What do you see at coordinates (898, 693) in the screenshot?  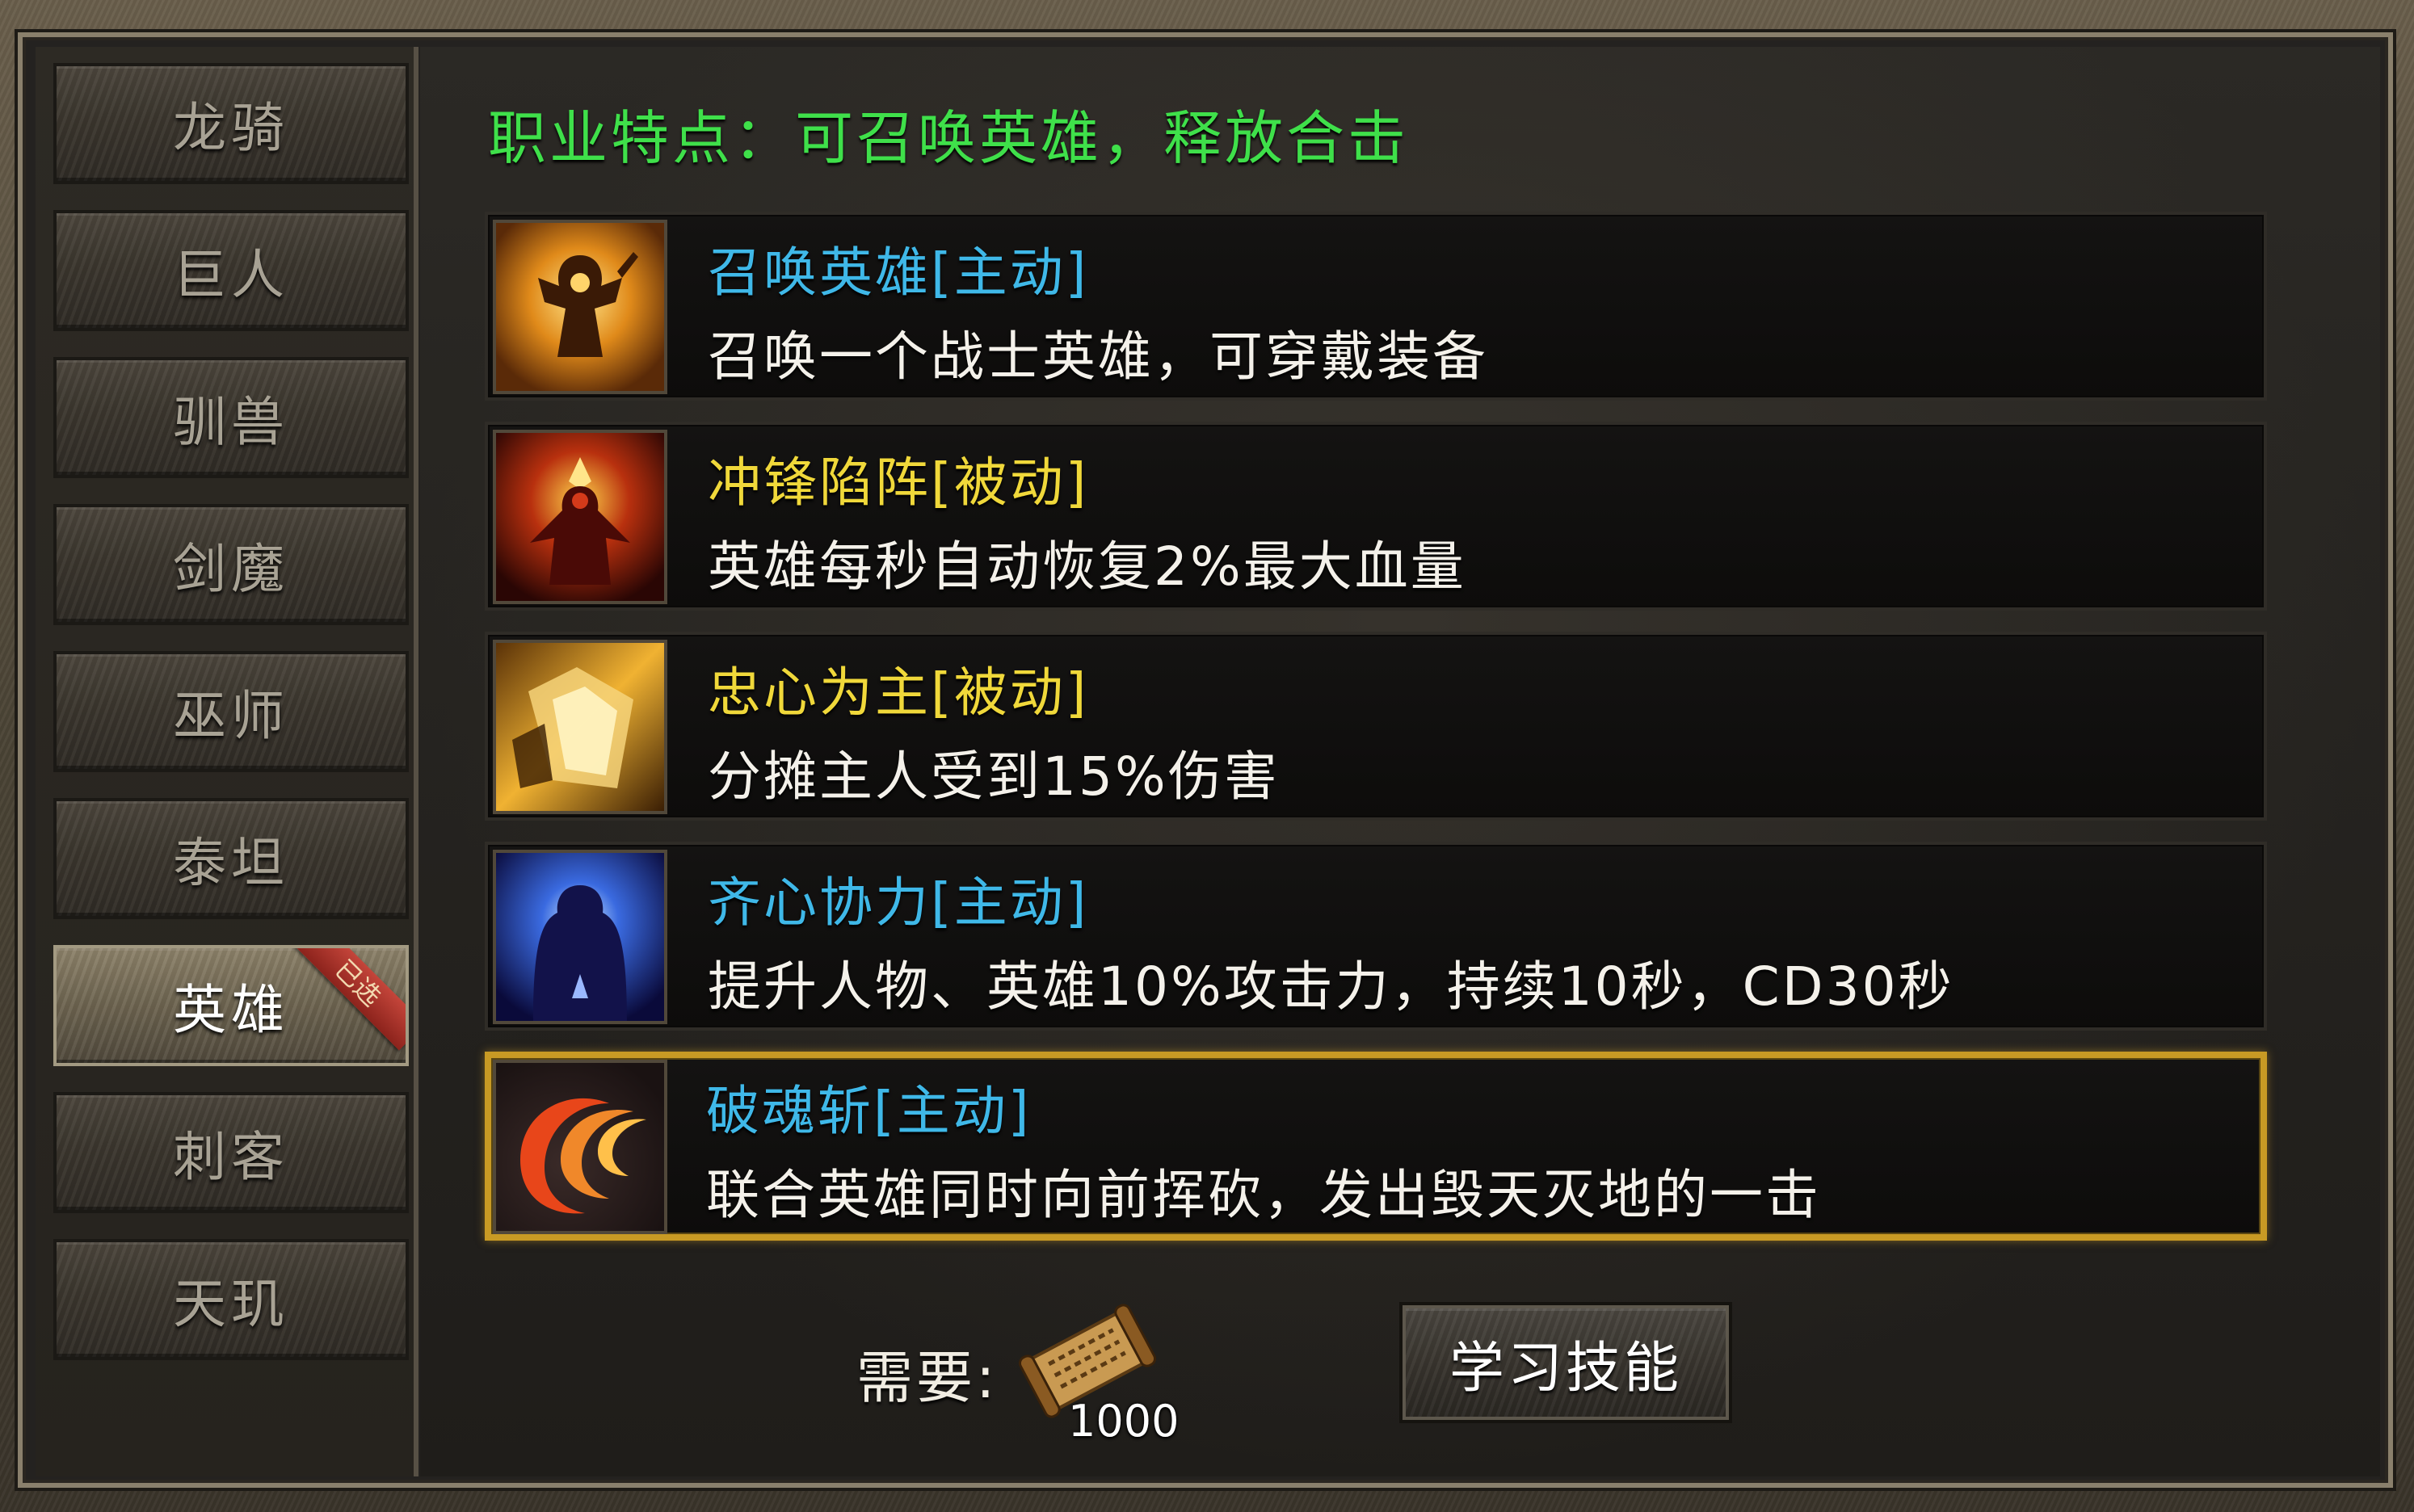 I see `skill-name: 忠心为主[被动]` at bounding box center [898, 693].